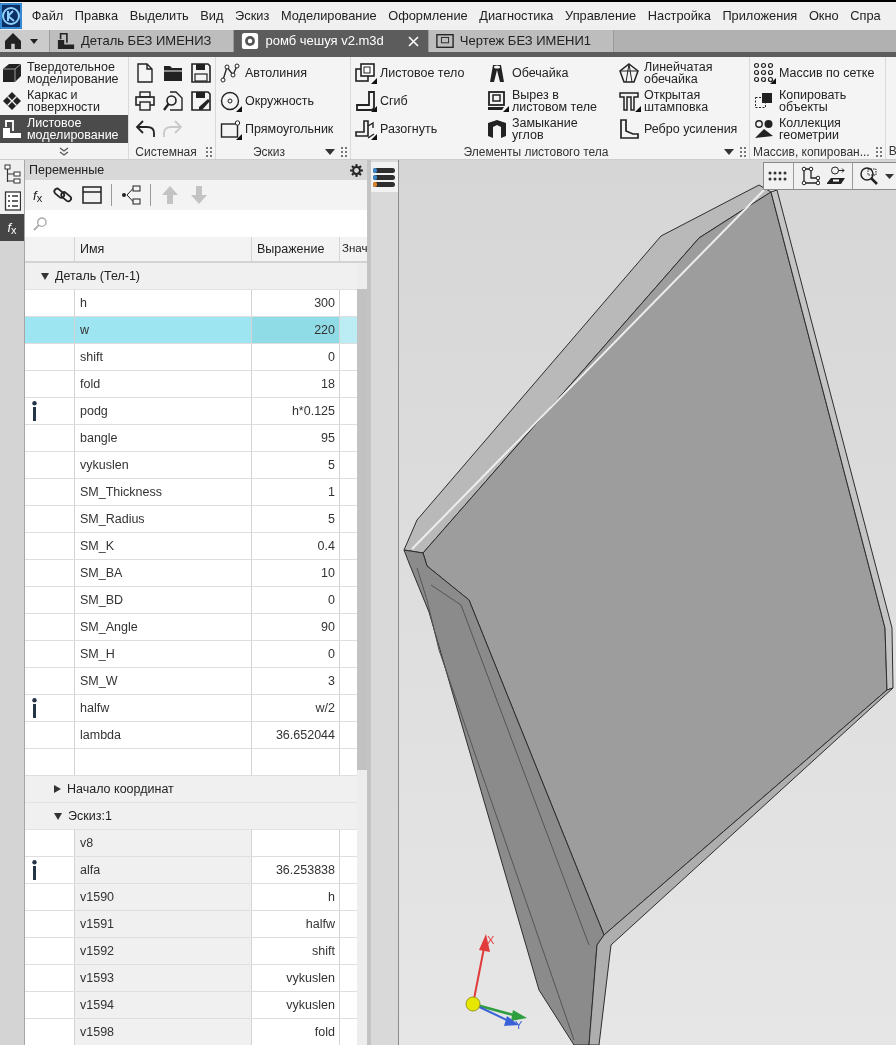  What do you see at coordinates (356, 170) in the screenshot?
I see `settings-icon` at bounding box center [356, 170].